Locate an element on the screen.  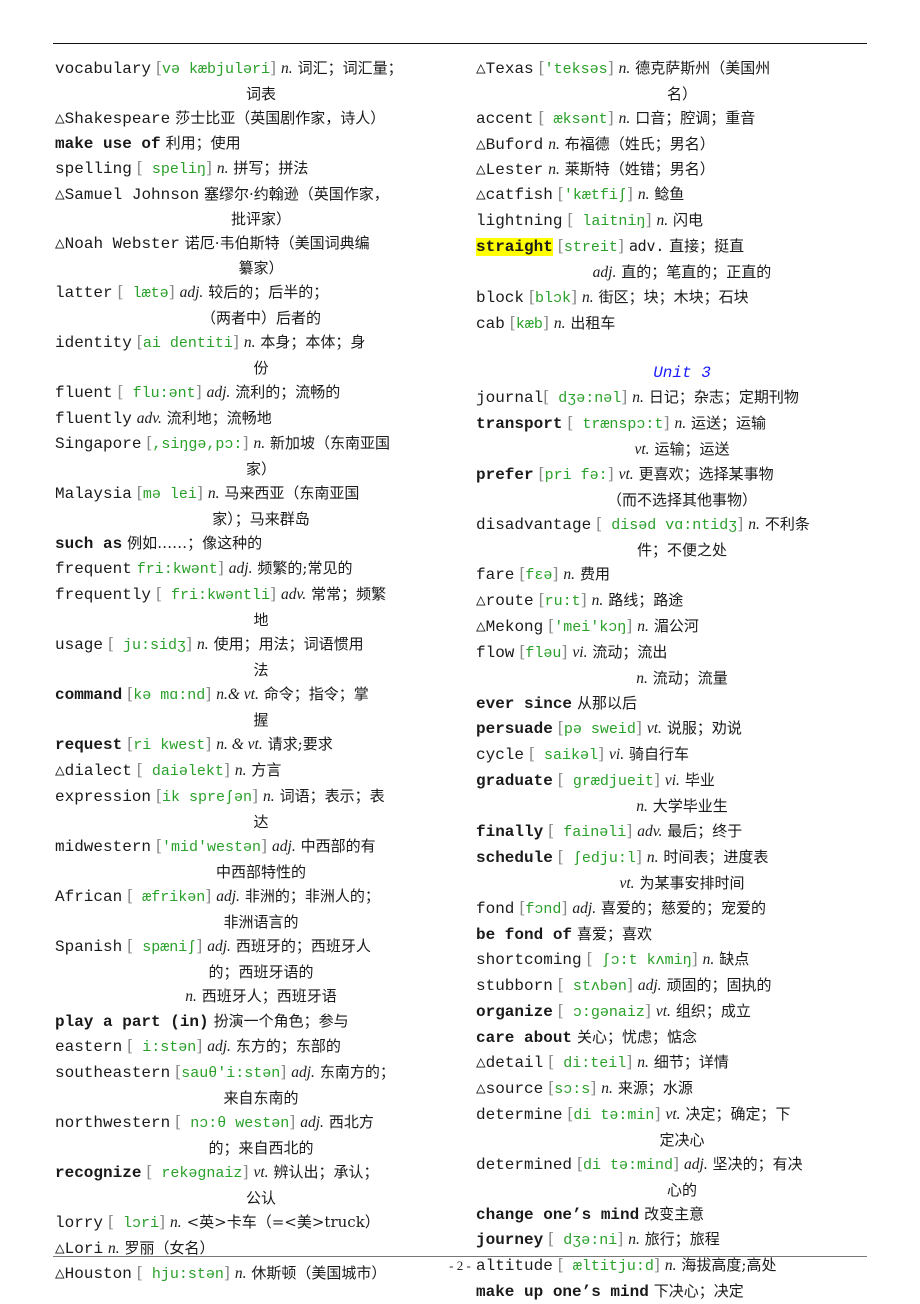
definition: 大学毕业生 is located at coordinates (690, 806).